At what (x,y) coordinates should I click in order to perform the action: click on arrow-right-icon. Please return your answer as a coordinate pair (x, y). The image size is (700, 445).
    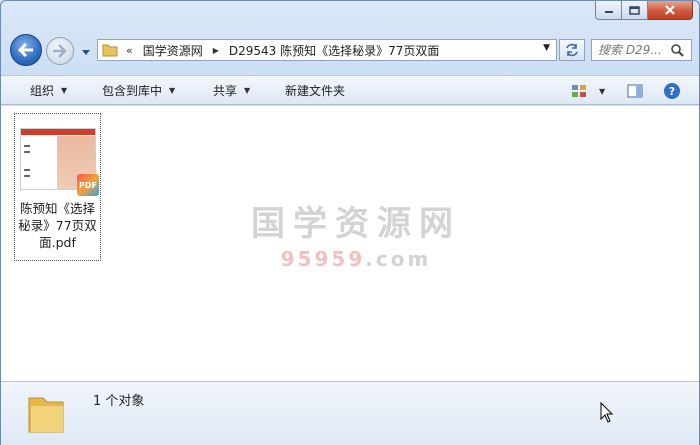
    Looking at the image, I should click on (60, 51).